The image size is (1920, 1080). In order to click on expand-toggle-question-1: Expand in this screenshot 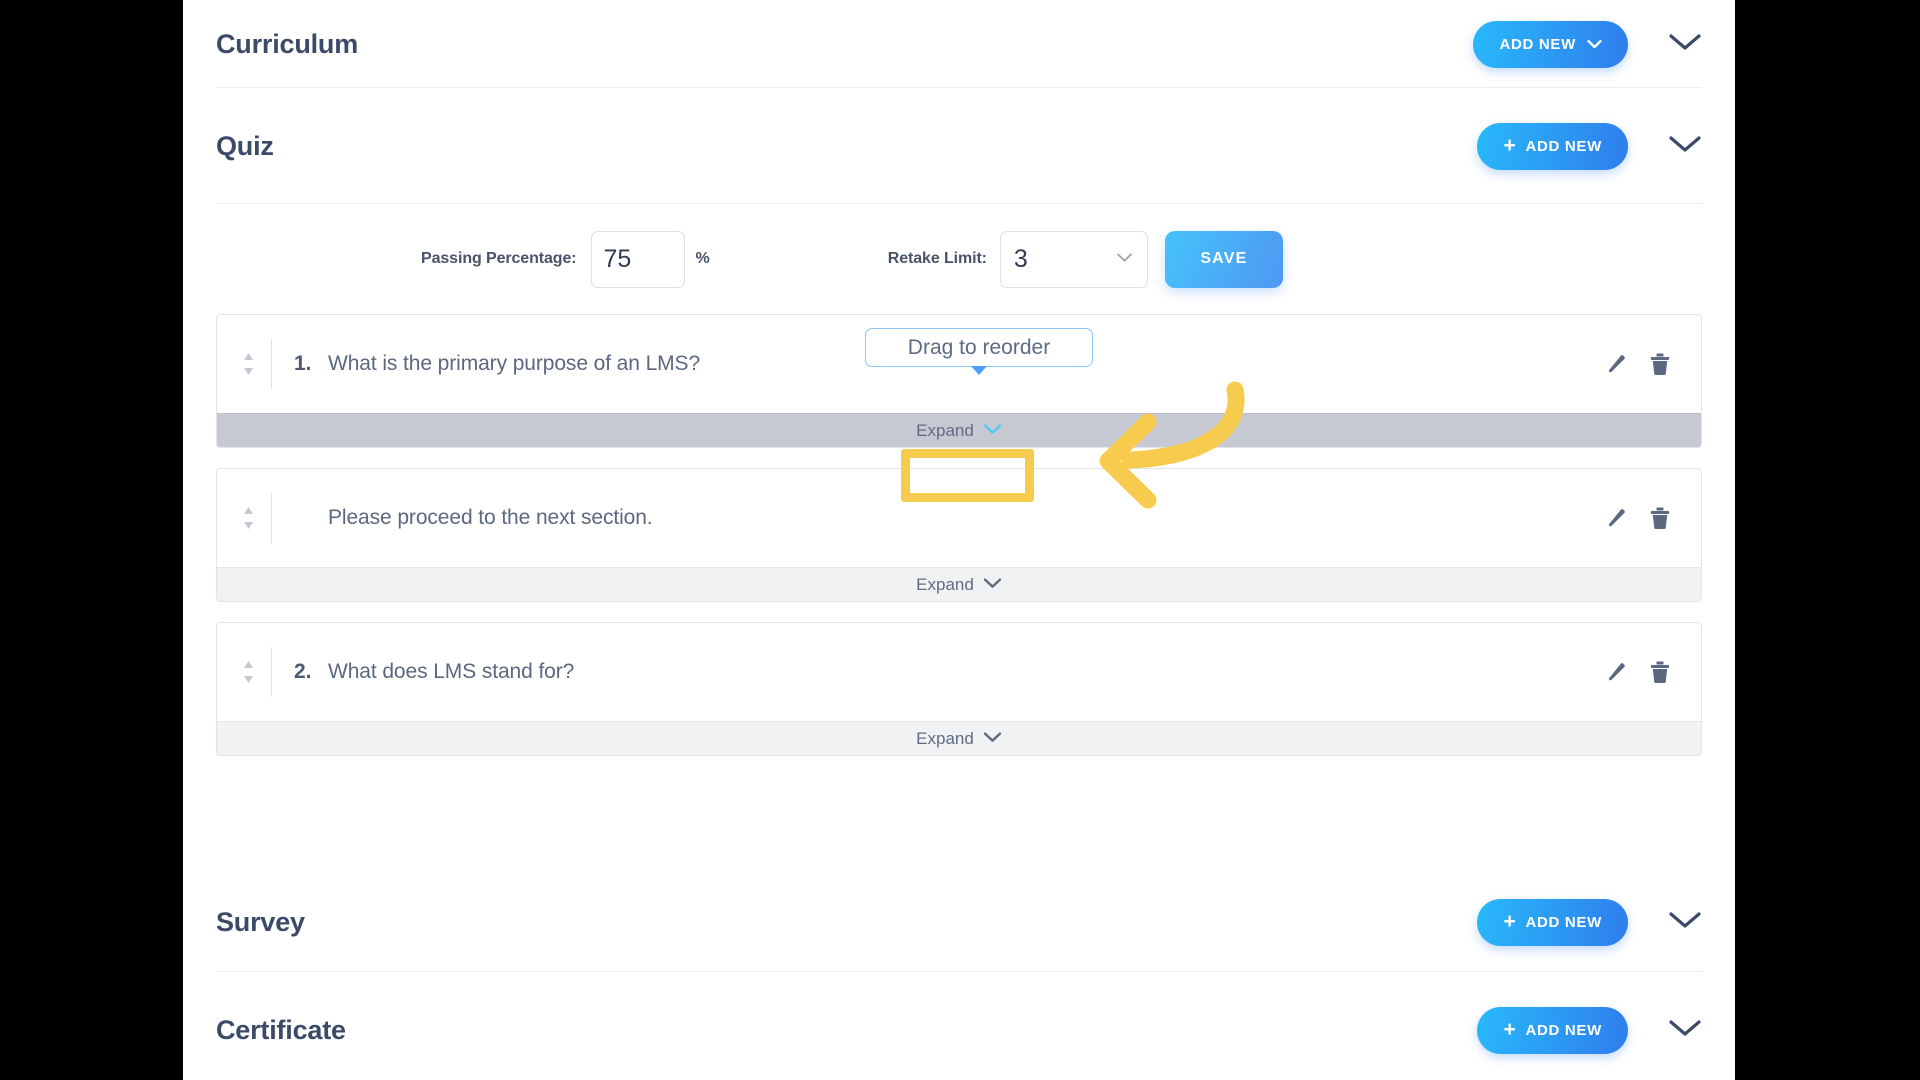, I will do `click(959, 430)`.